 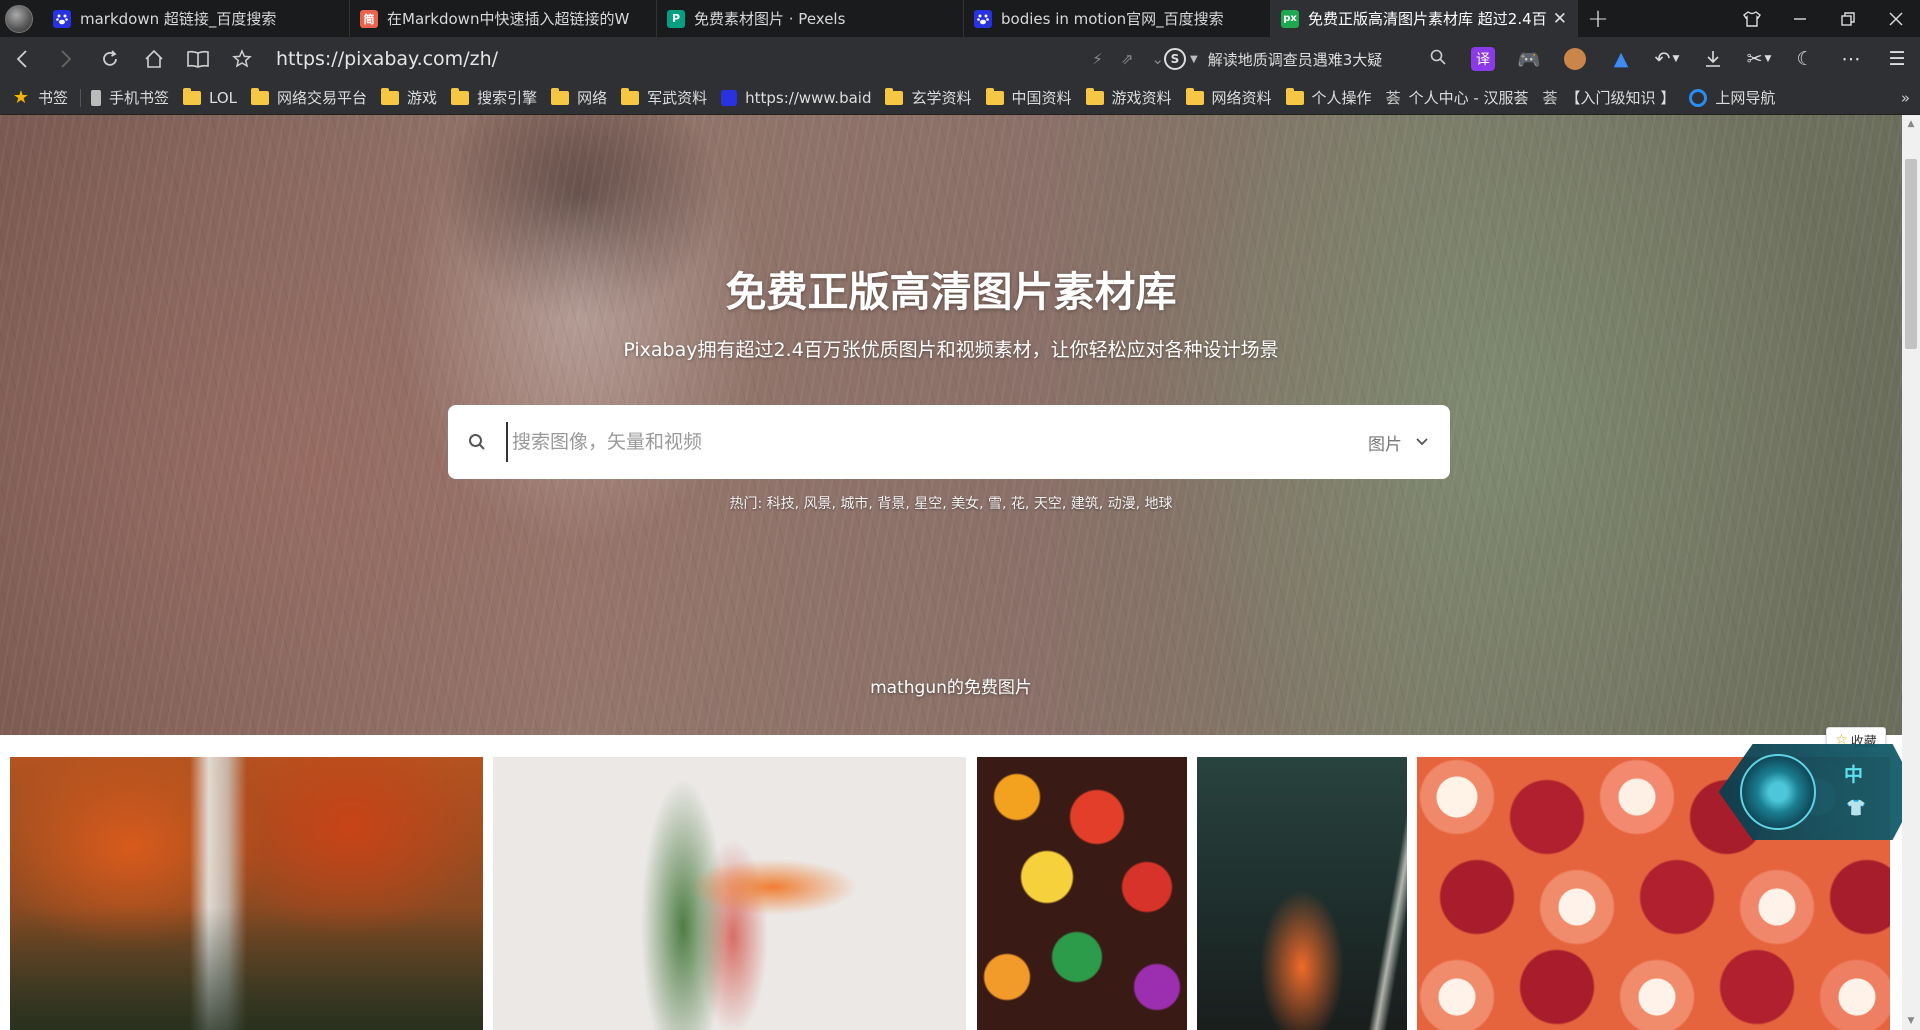 I want to click on extension-toolbar: 译 🎮 ▲ ↶ ▼ ✂ ▼ ☾ ⋯ ☰, so click(x=1690, y=59).